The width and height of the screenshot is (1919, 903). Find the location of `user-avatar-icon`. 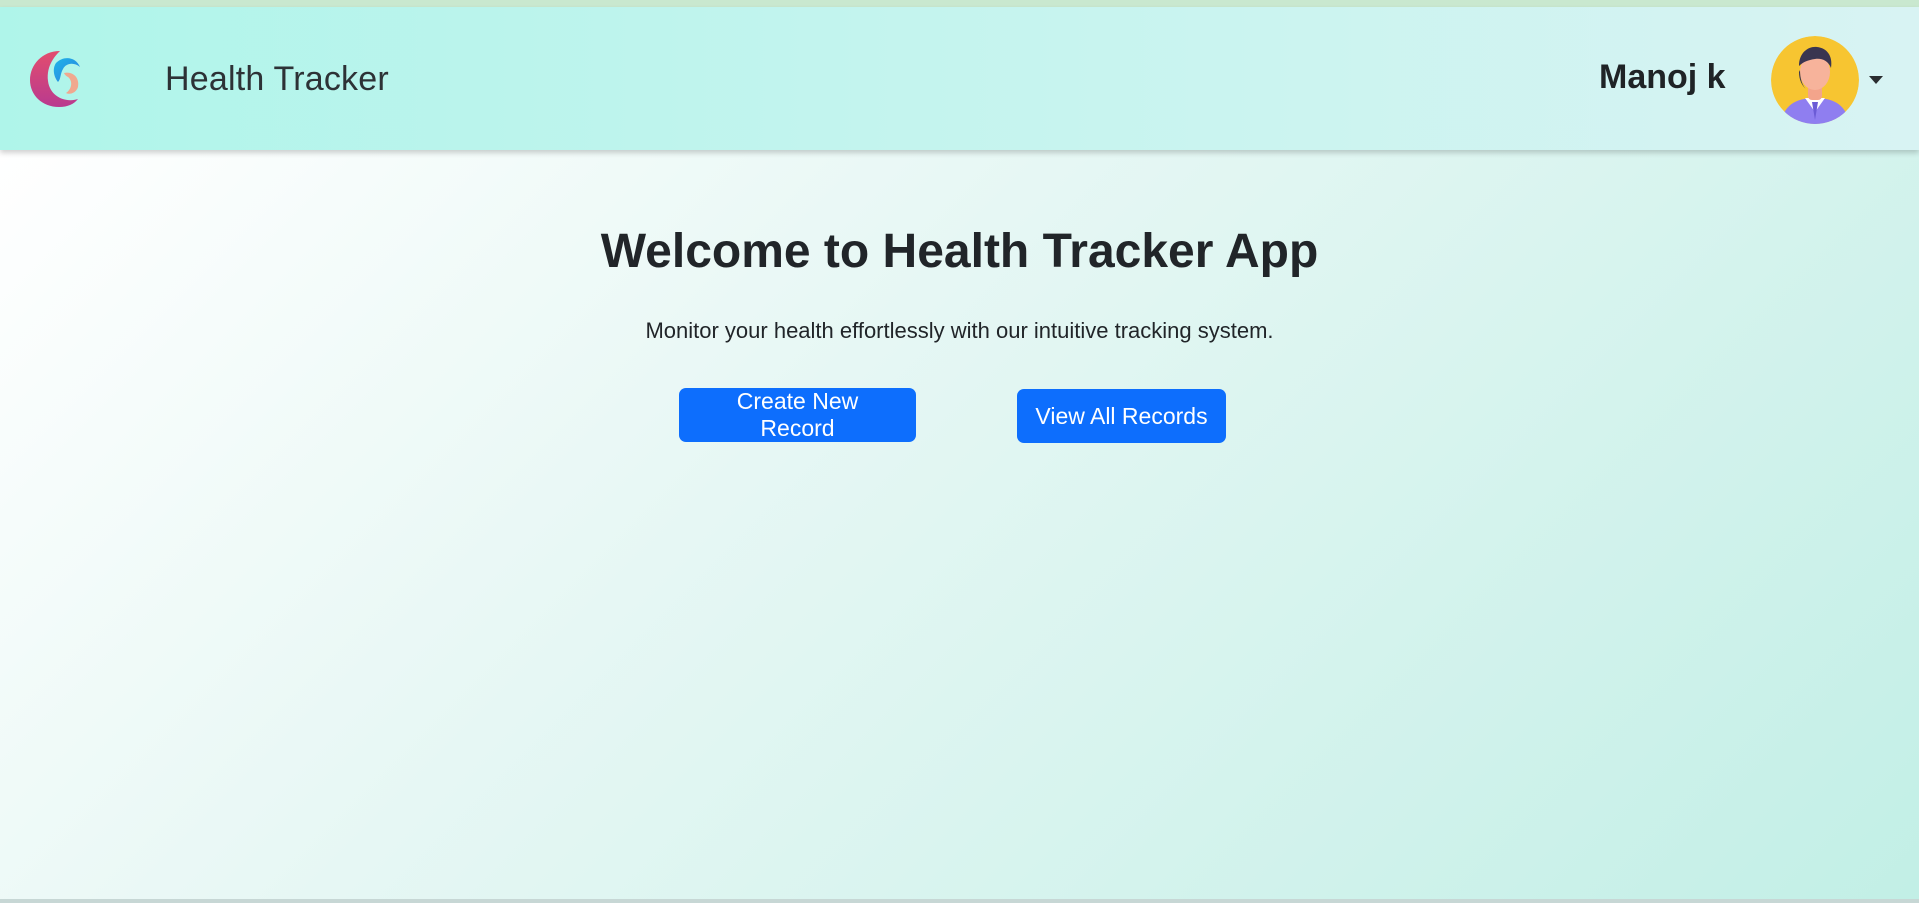

user-avatar-icon is located at coordinates (1815, 80).